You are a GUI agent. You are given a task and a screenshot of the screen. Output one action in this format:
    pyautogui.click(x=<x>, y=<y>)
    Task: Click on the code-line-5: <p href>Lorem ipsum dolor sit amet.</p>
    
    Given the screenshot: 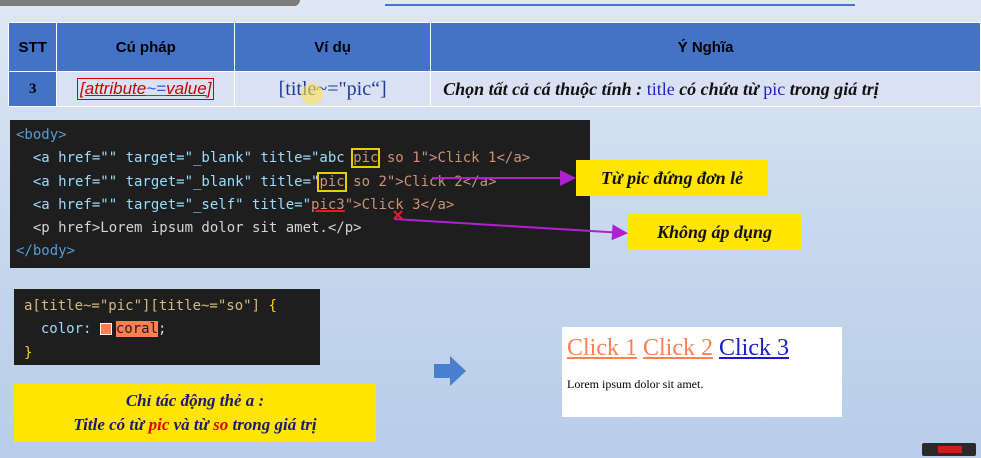 What is the action you would take?
    pyautogui.click(x=189, y=228)
    